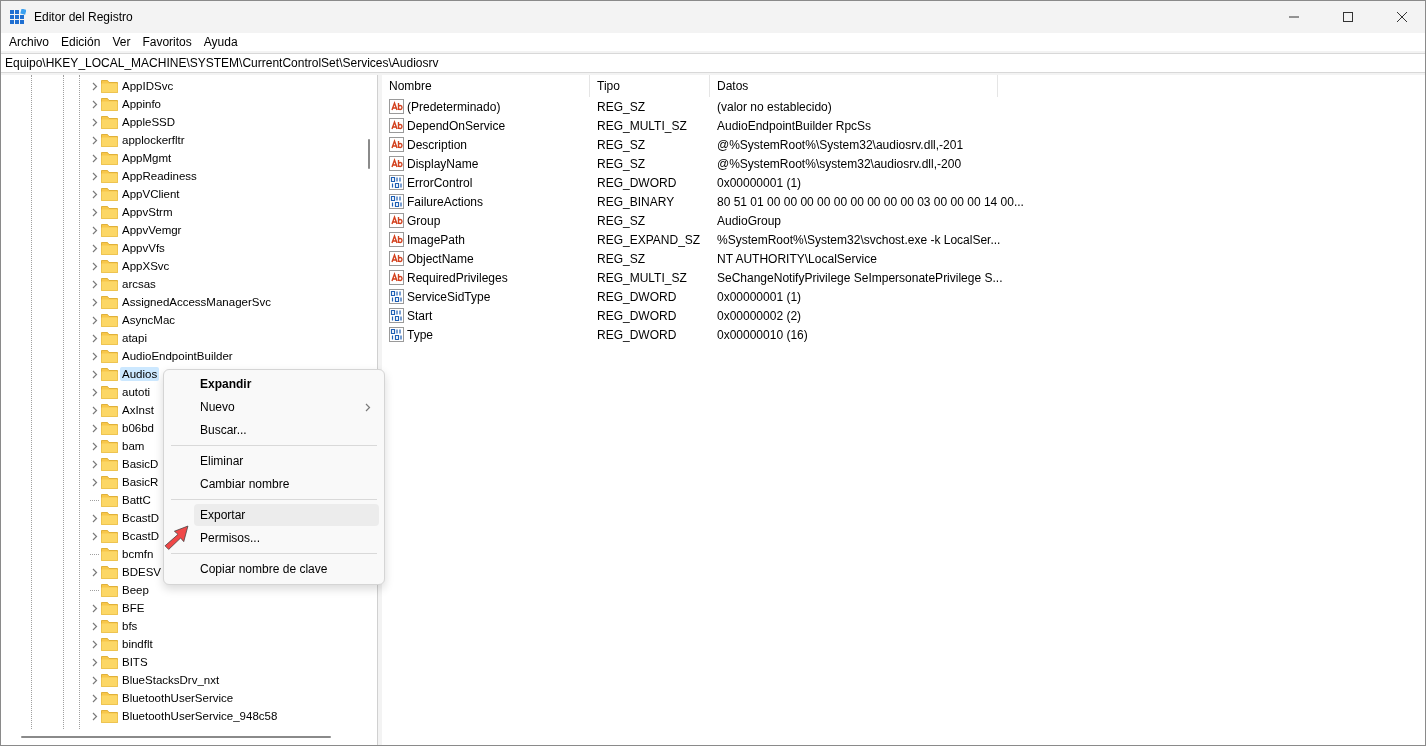  Describe the element at coordinates (133, 446) in the screenshot. I see `tree-item: bam` at that location.